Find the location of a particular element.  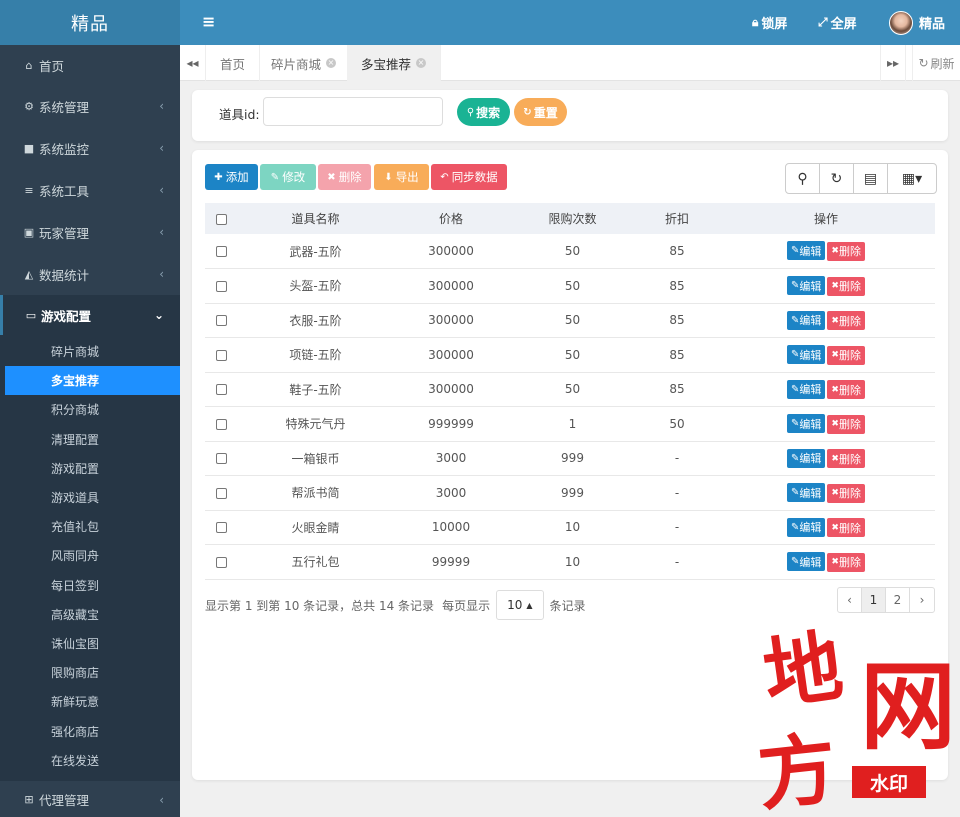

add-button: ✚ 添加 is located at coordinates (231, 177).